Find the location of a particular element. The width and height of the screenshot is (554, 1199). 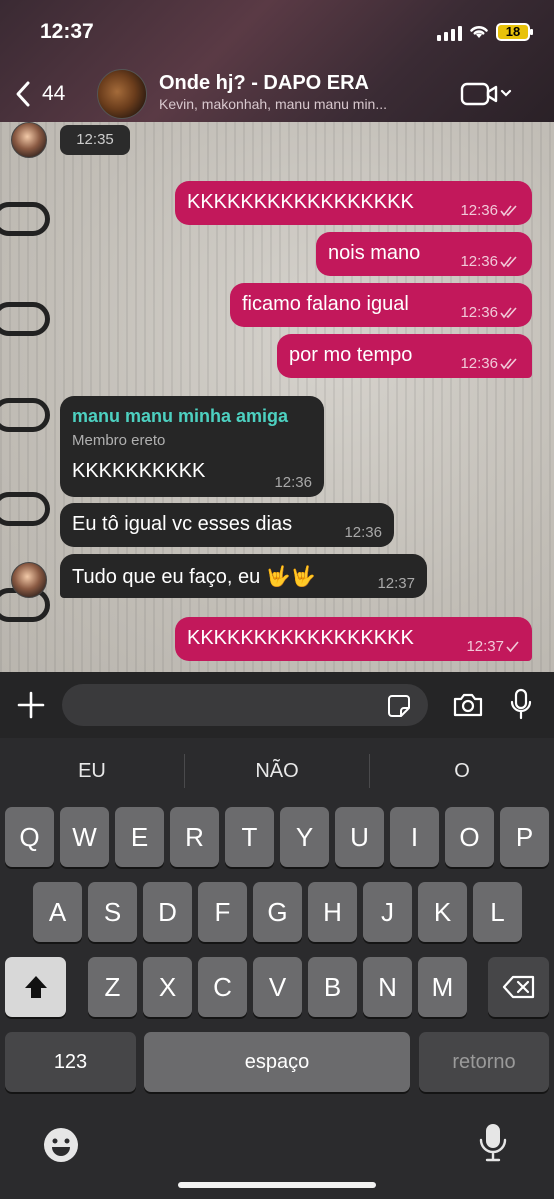

unread-count: 44 is located at coordinates (54, 93).